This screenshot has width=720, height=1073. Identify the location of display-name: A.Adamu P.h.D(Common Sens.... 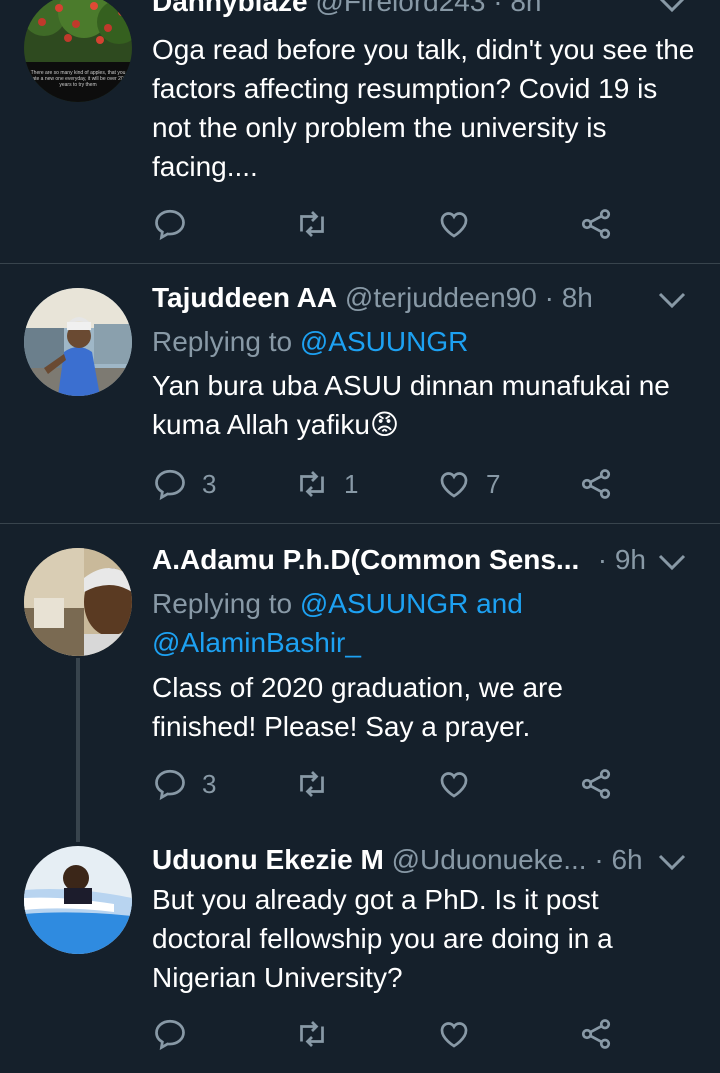
(365, 559).